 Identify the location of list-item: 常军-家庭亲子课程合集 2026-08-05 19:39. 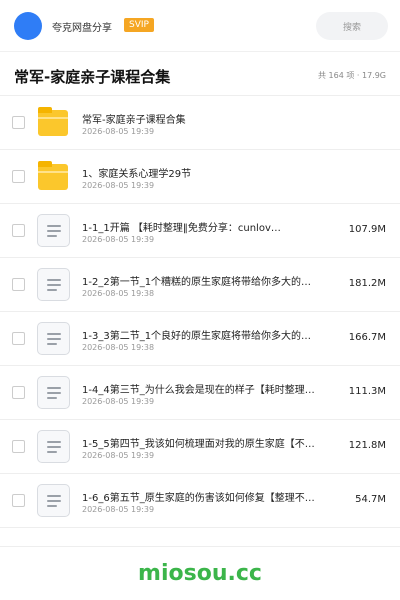
(200, 123).